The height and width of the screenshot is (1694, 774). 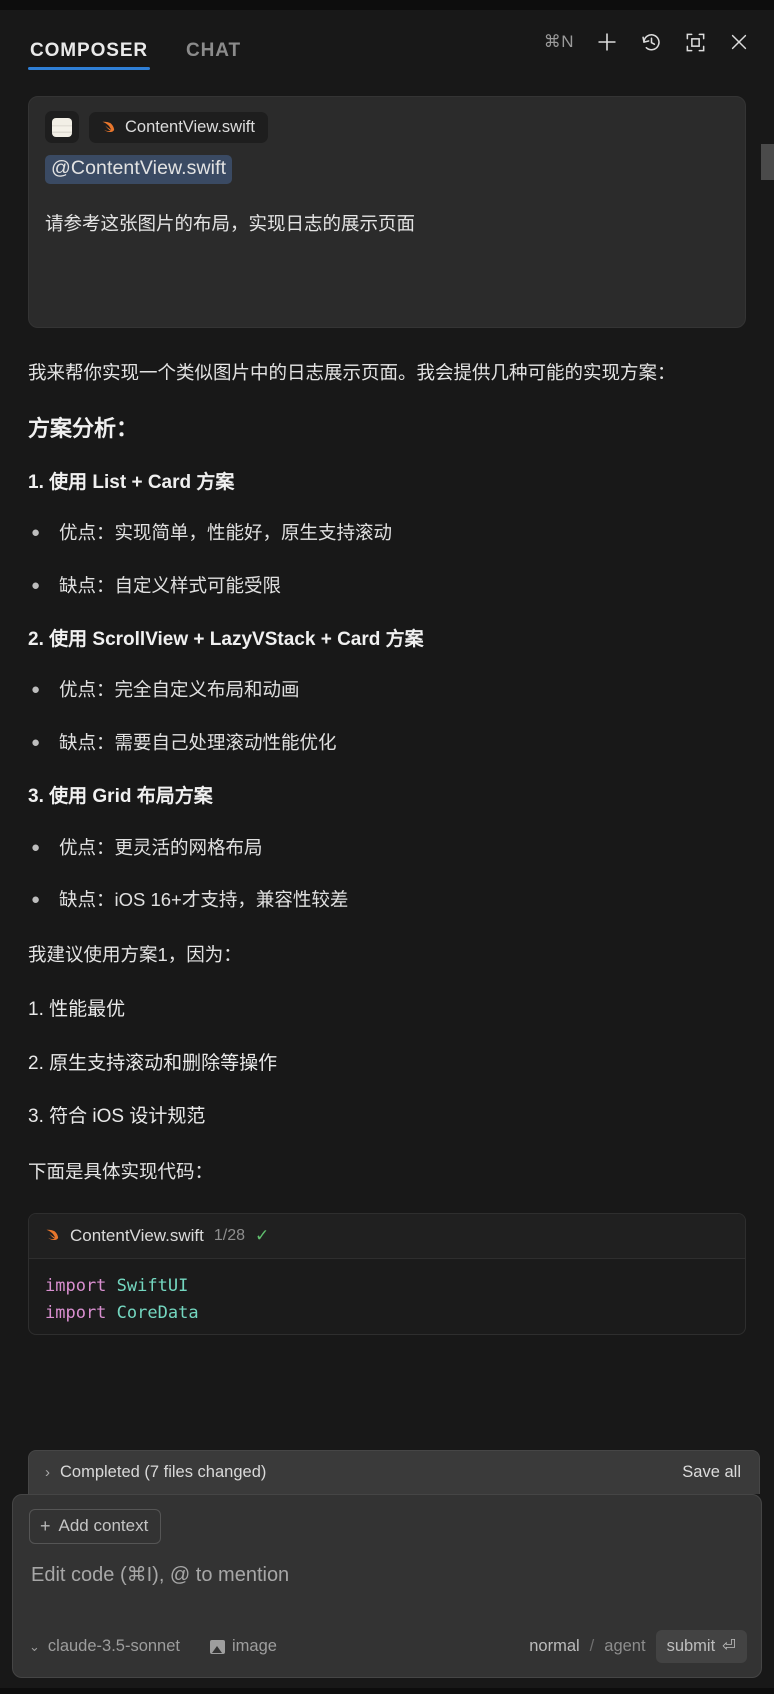 I want to click on bullet-text: 优点：实现简单，性能好，原生支持滚动, so click(x=226, y=533).